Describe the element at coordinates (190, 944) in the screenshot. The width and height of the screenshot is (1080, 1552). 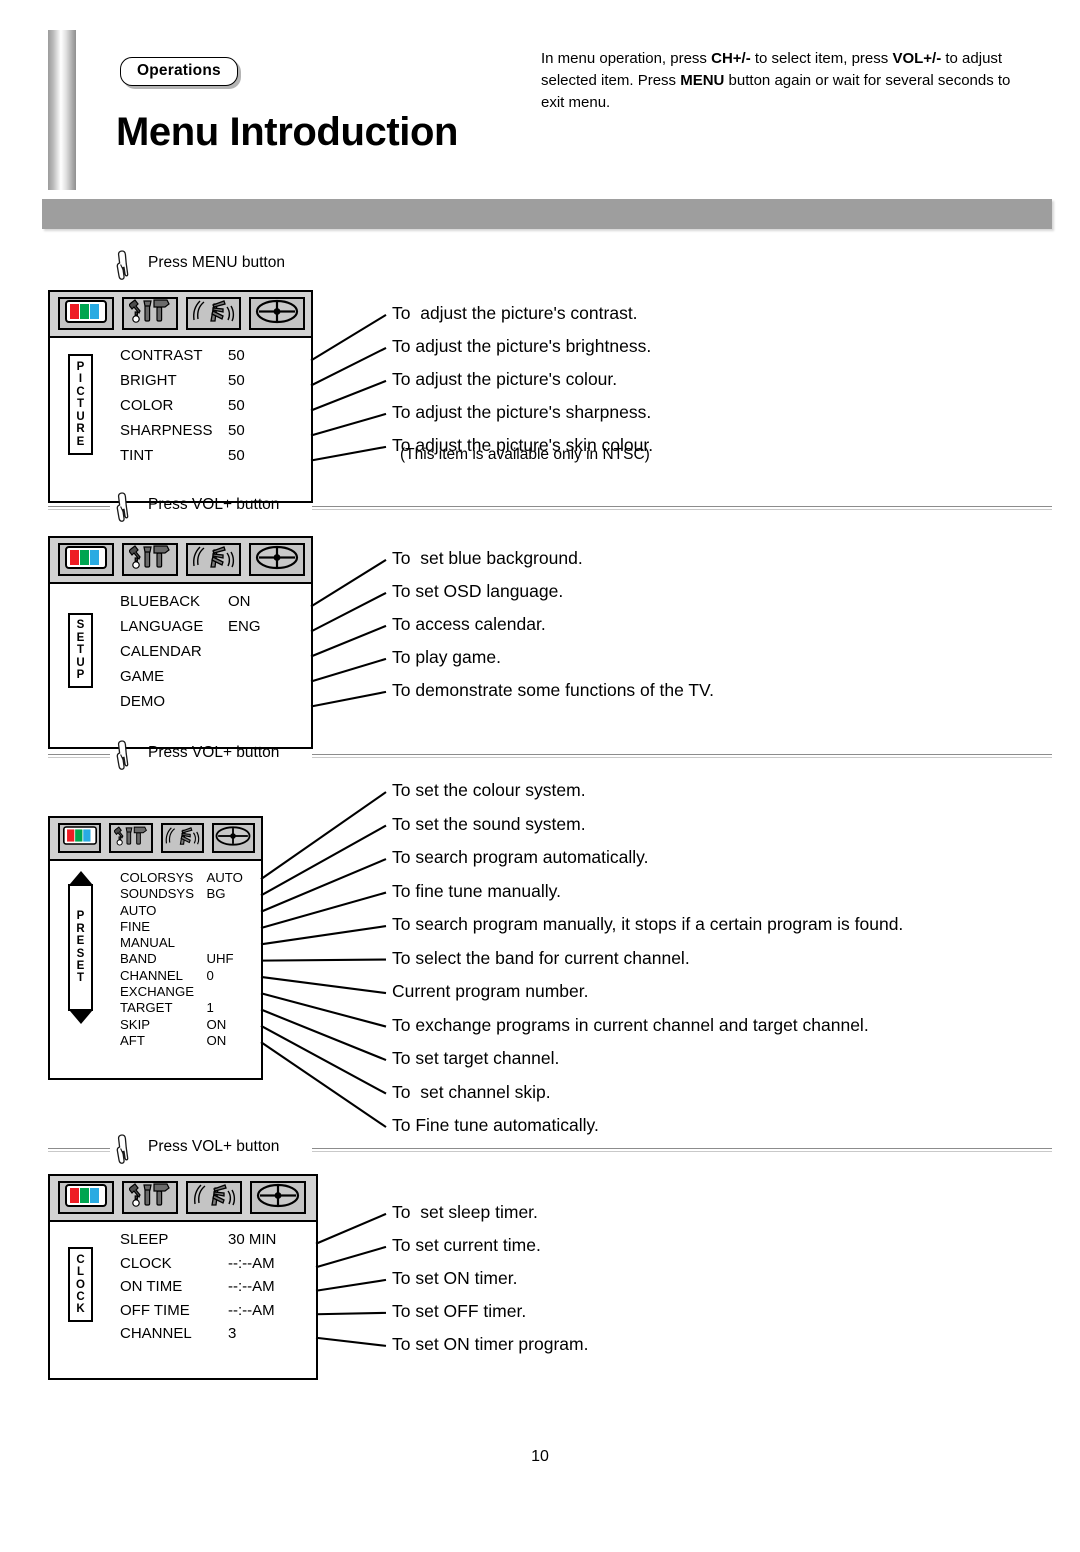
I see `osd-row: MANUAL` at that location.